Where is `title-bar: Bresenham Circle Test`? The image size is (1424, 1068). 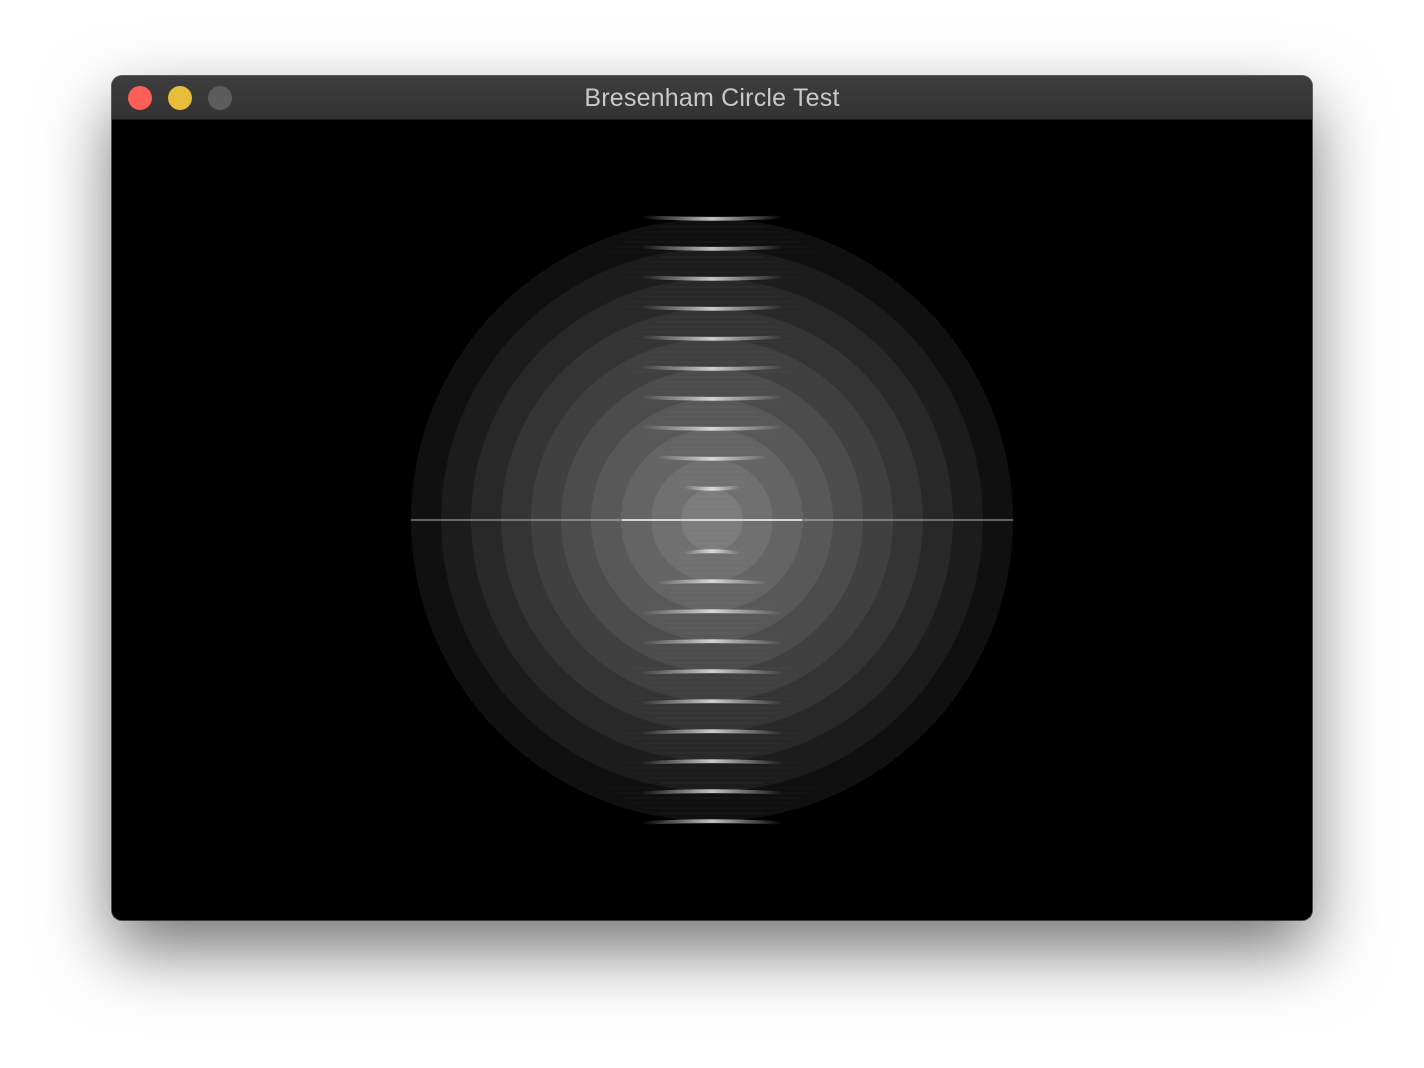
title-bar: Bresenham Circle Test is located at coordinates (712, 98).